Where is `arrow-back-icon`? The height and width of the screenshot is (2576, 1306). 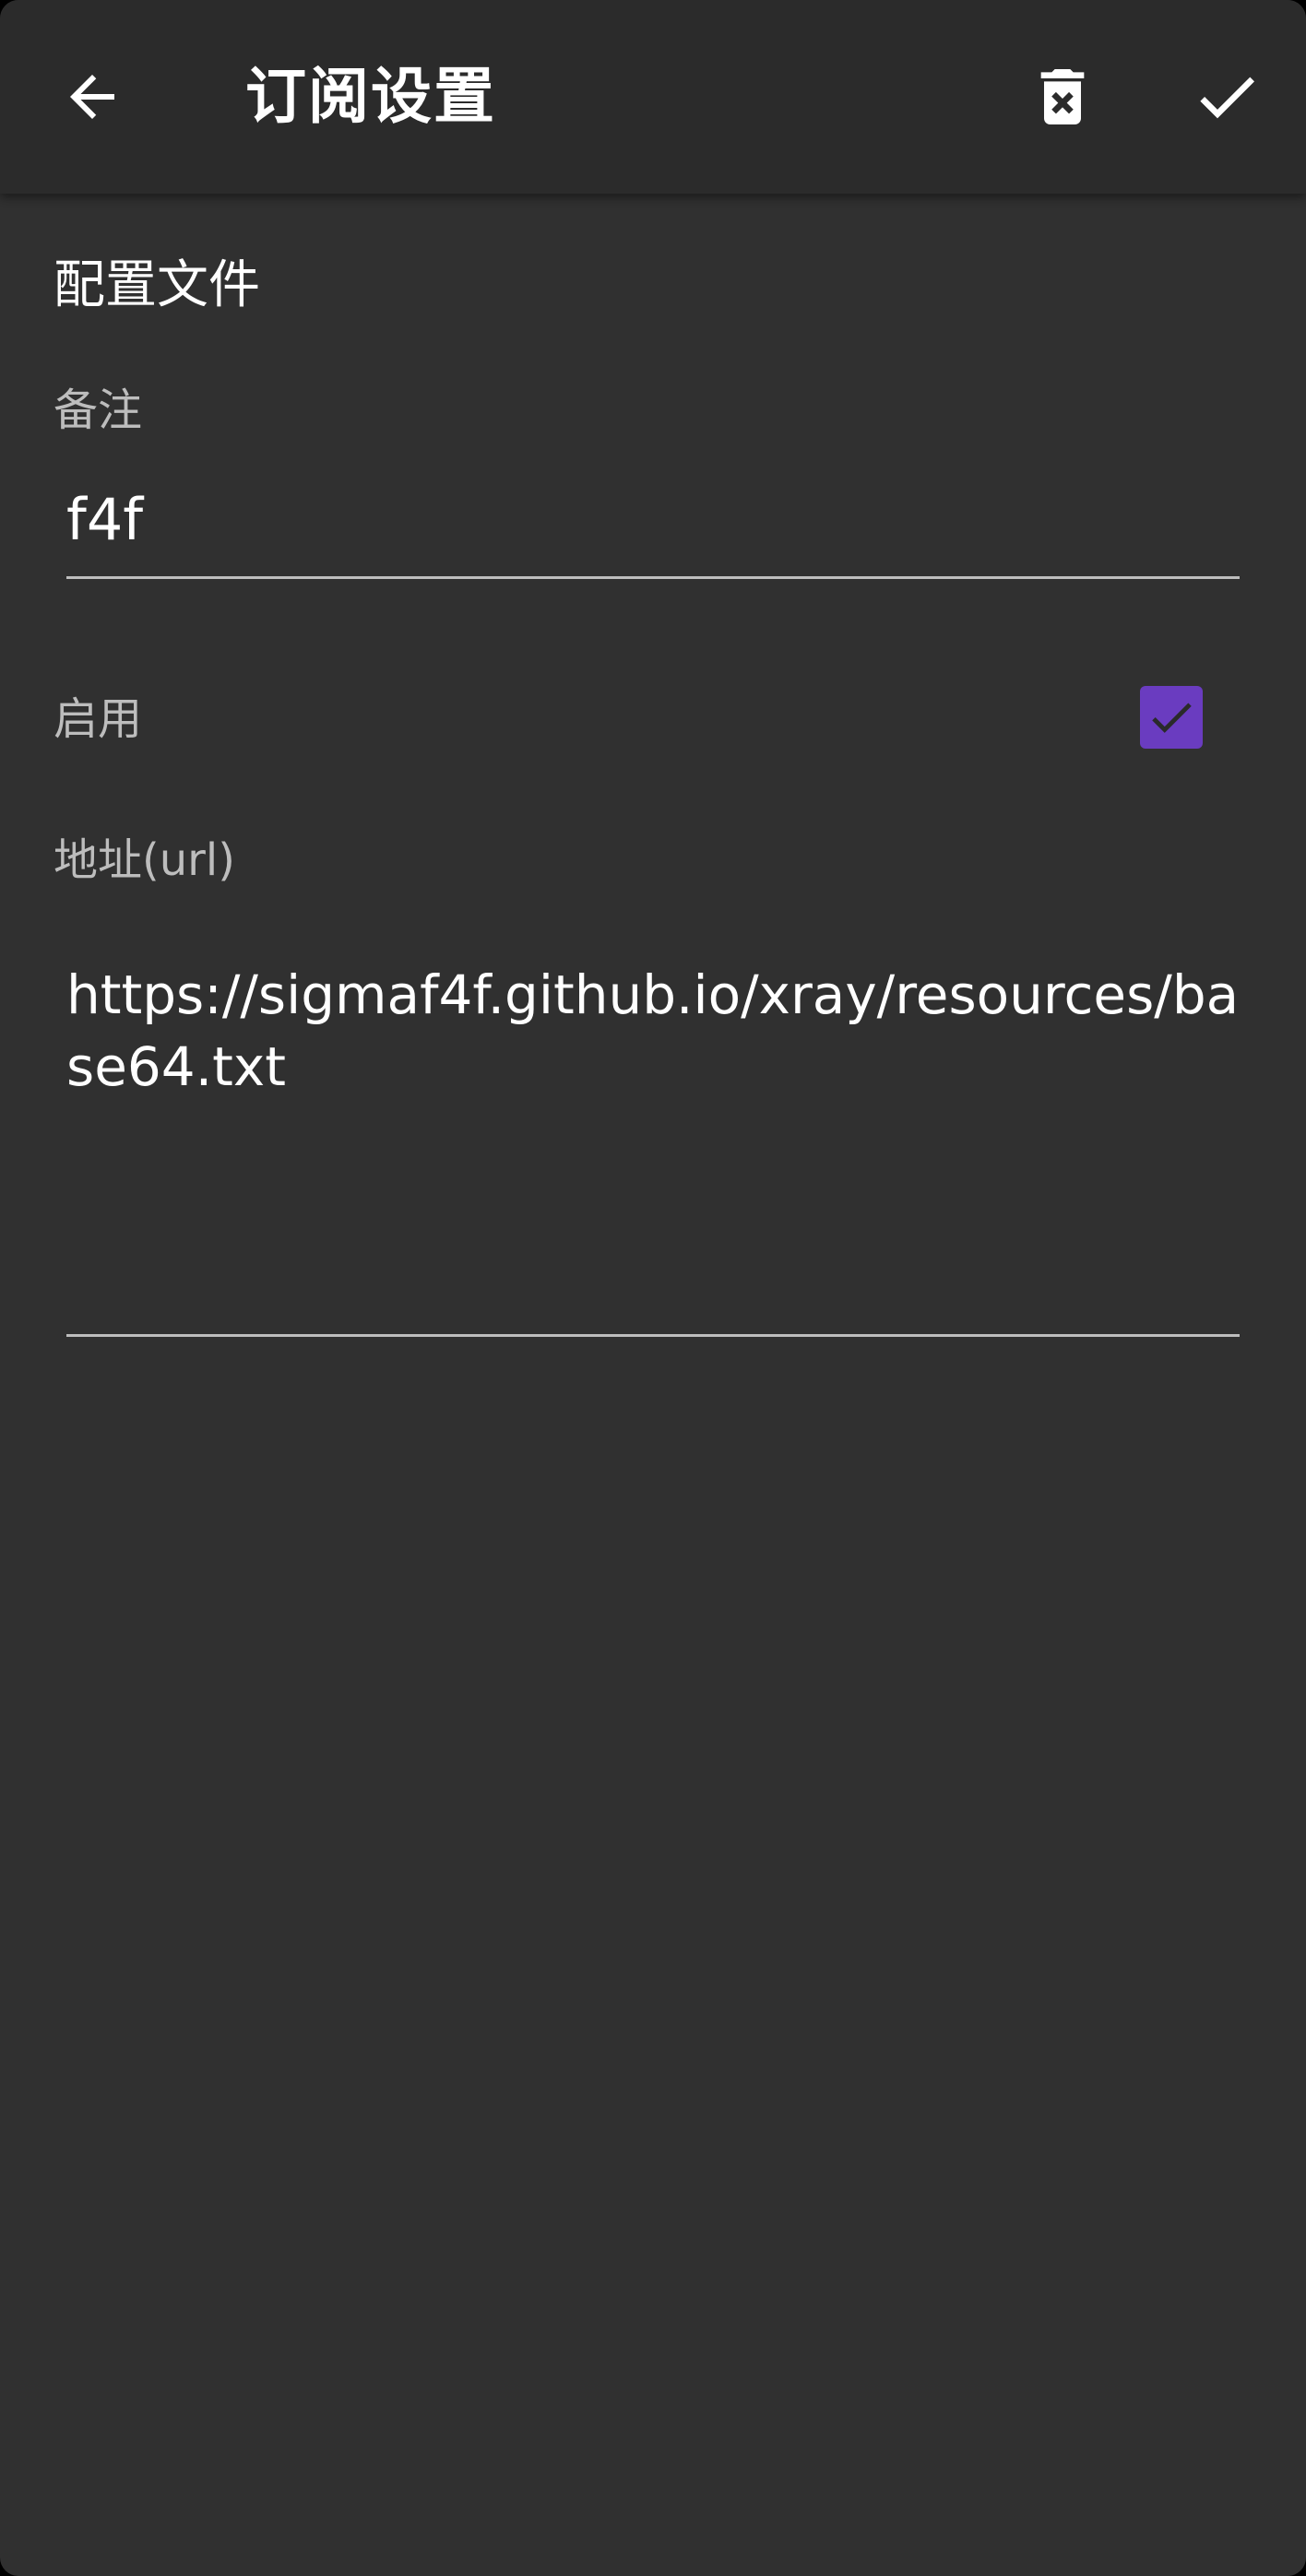
arrow-back-icon is located at coordinates (92, 97).